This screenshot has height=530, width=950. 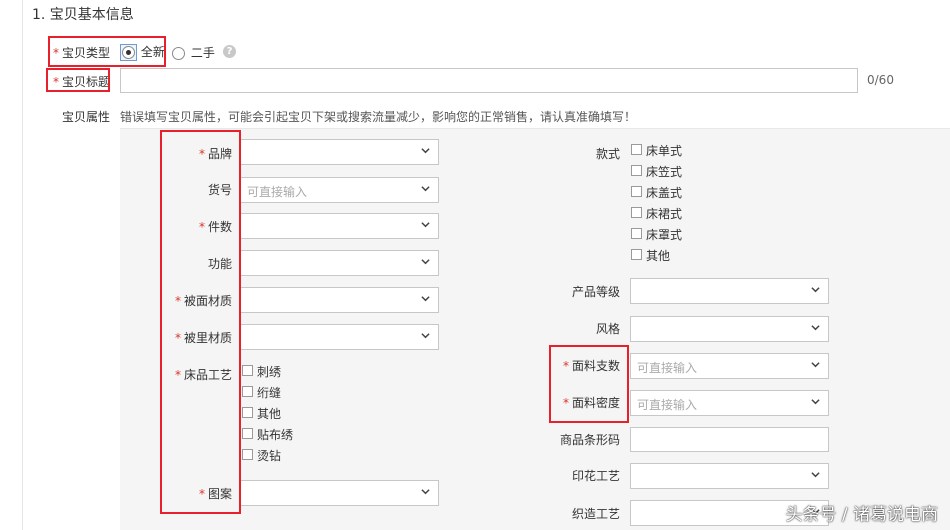 I want to click on craft-option-label: 烫钻, so click(x=269, y=456).